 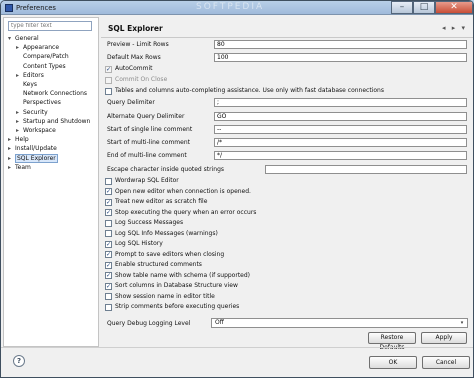 I want to click on multi-line-end-input, so click(x=340, y=155).